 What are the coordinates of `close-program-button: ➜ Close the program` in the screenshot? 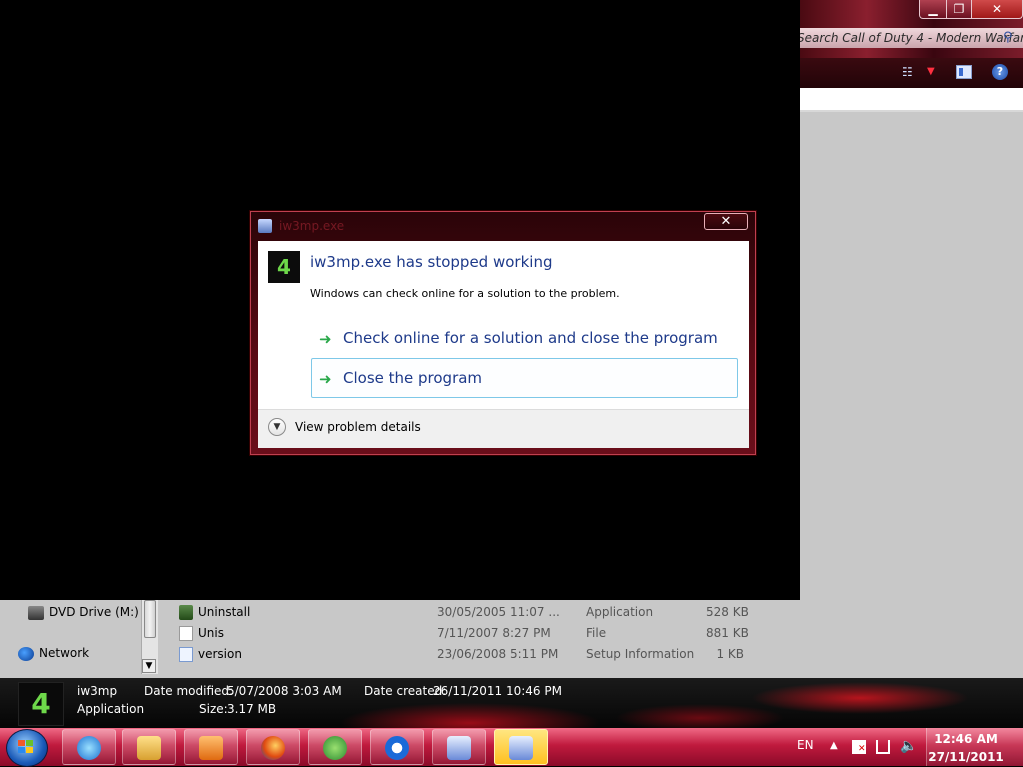 It's located at (524, 378).